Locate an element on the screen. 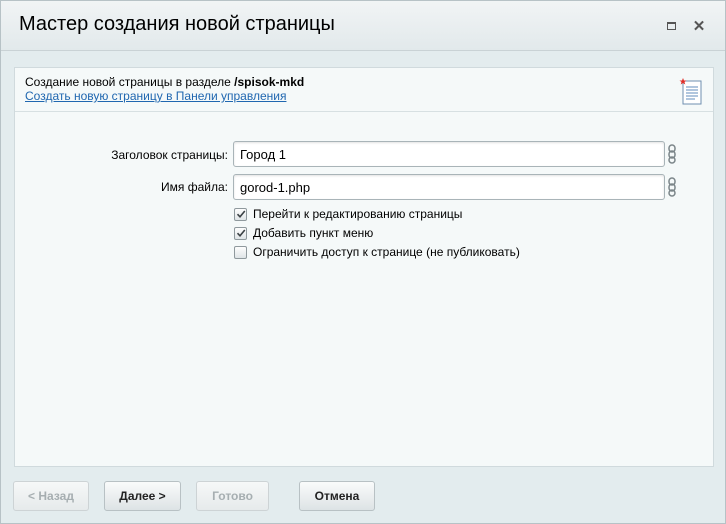 This screenshot has height=524, width=726. done-button: Готово is located at coordinates (232, 496).